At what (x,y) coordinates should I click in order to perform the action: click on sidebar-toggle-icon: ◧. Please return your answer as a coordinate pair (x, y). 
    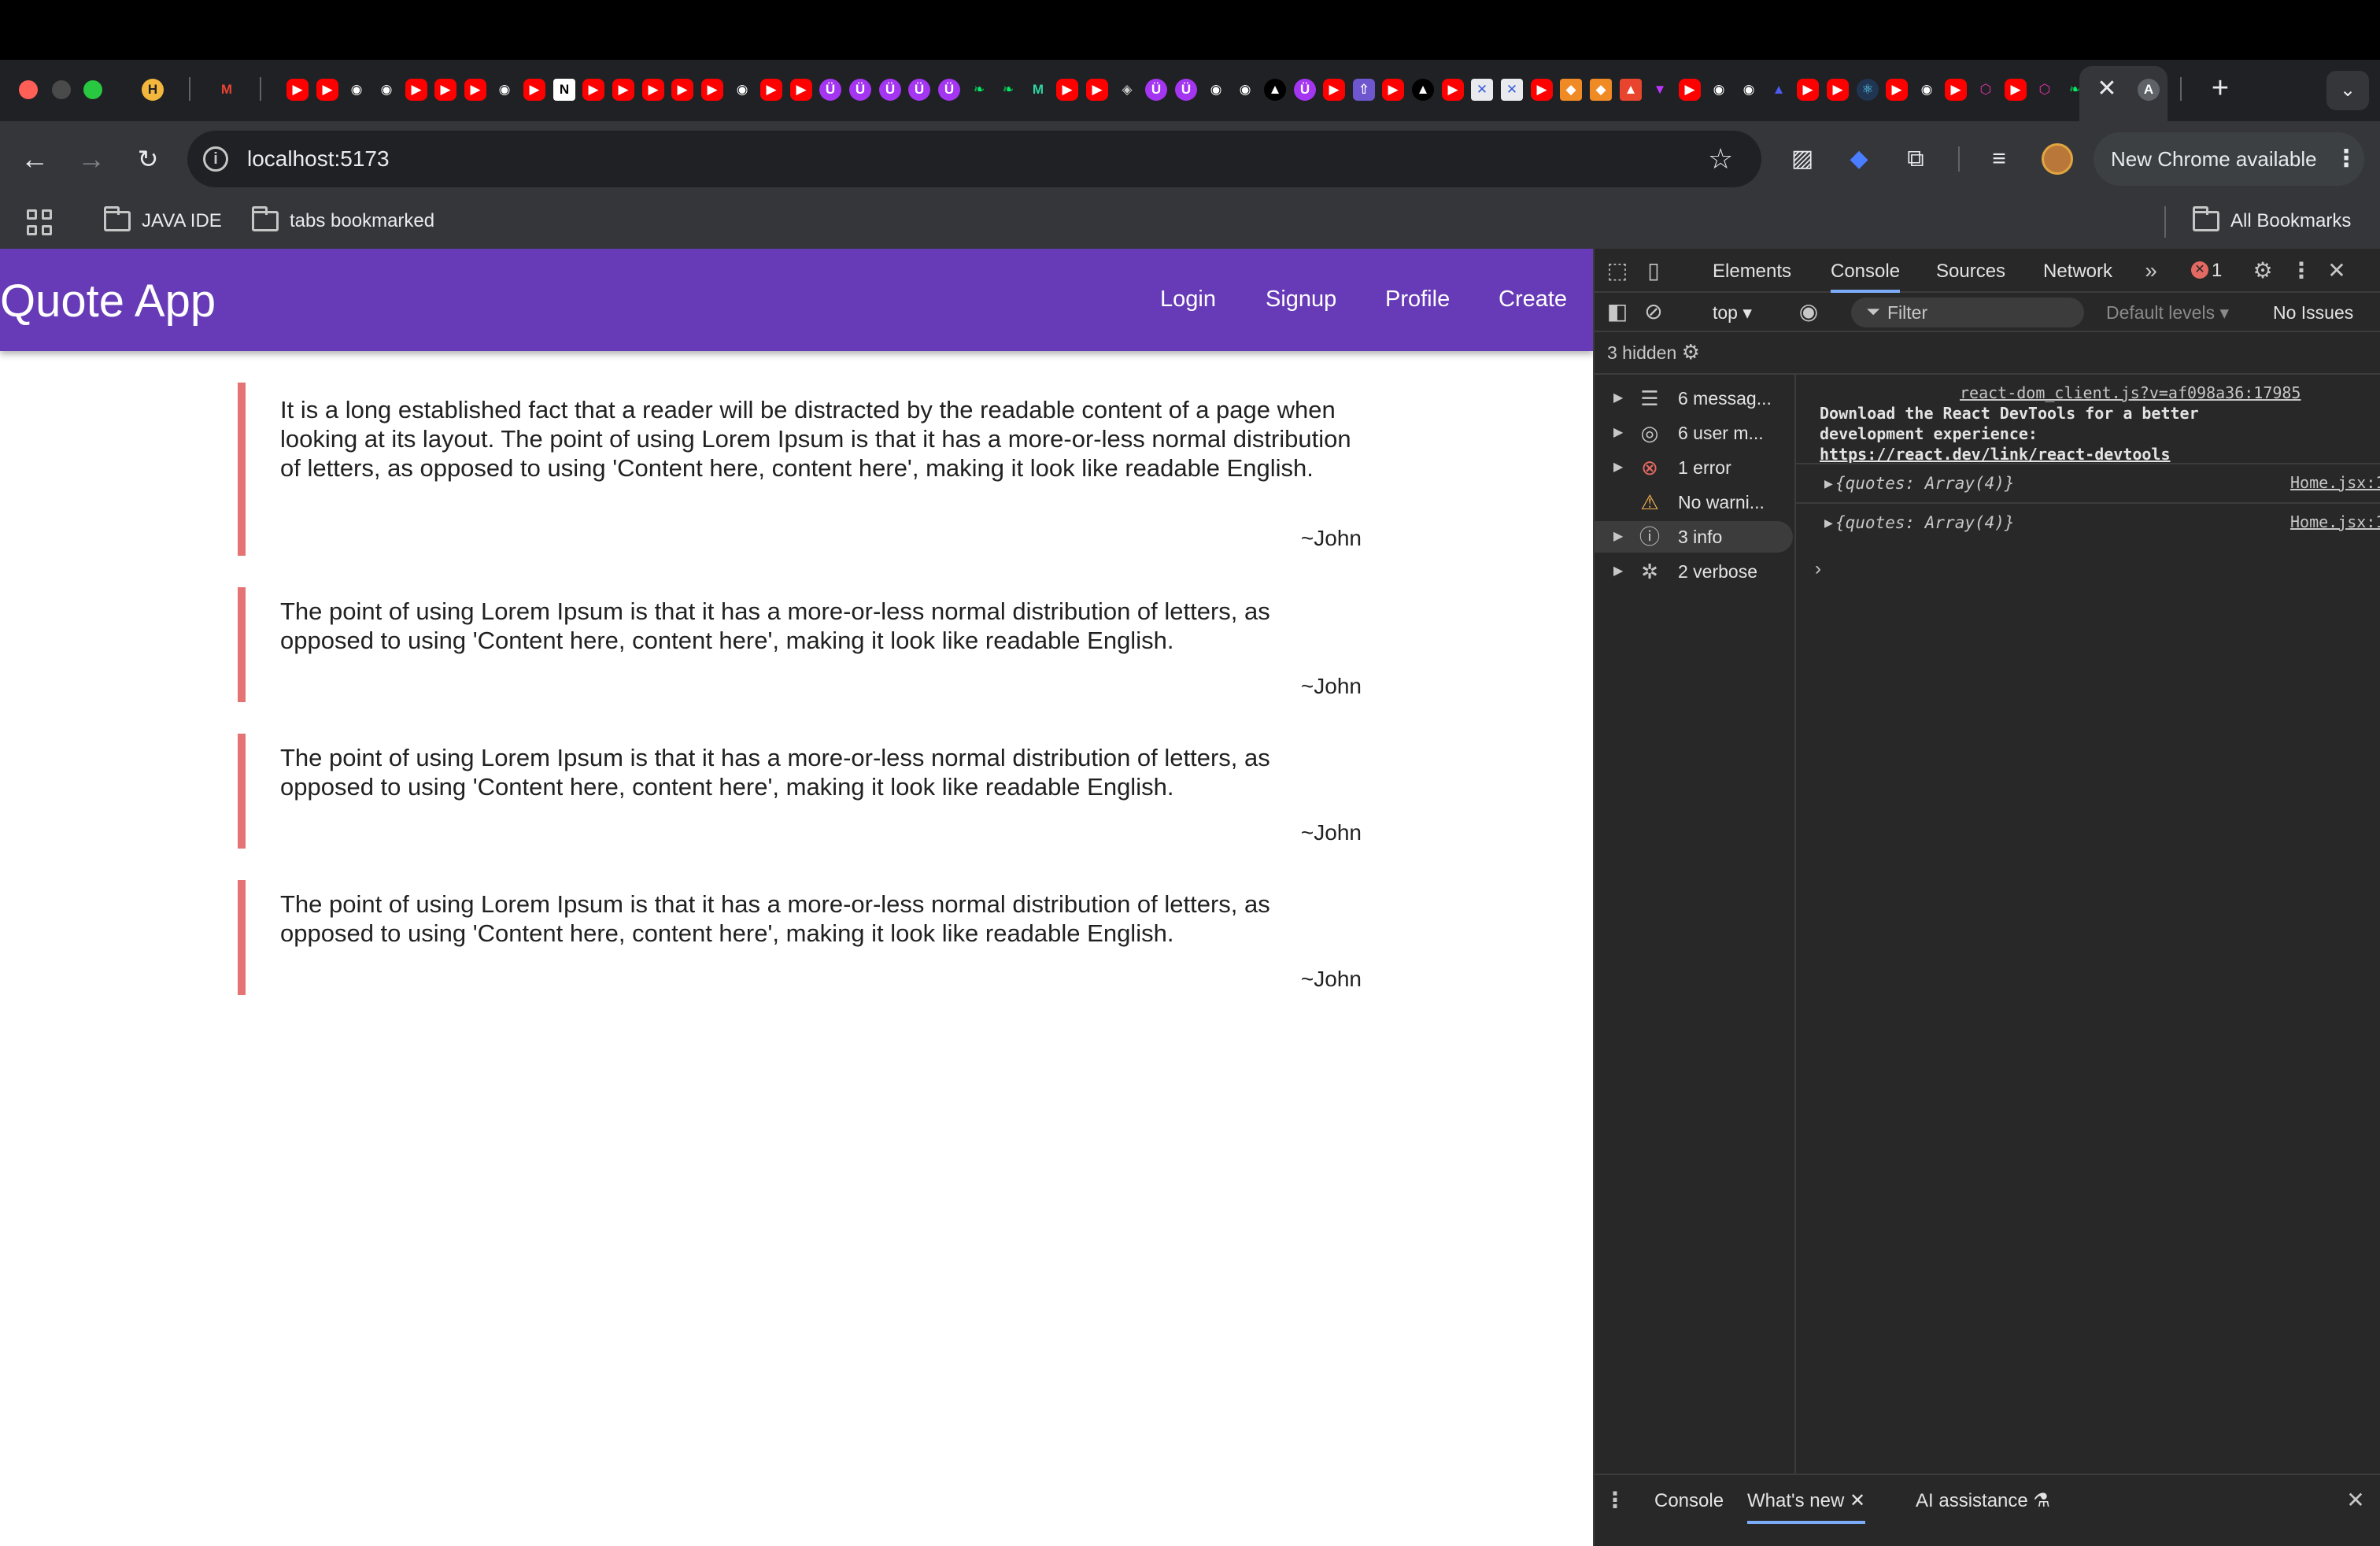
    Looking at the image, I should click on (1617, 311).